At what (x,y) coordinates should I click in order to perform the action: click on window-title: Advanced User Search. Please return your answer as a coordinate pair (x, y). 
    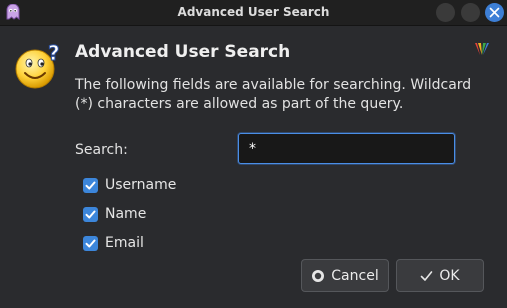
    Looking at the image, I should click on (253, 12).